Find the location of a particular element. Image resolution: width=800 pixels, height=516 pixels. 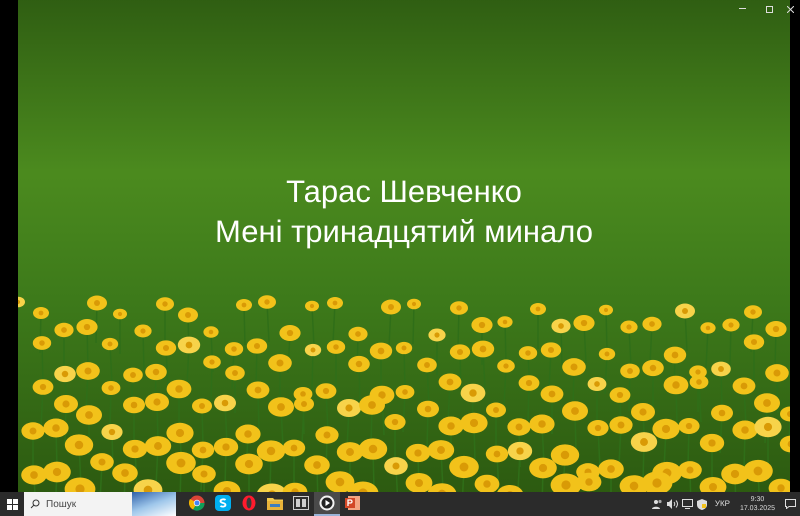

notifications-icon is located at coordinates (790, 504).